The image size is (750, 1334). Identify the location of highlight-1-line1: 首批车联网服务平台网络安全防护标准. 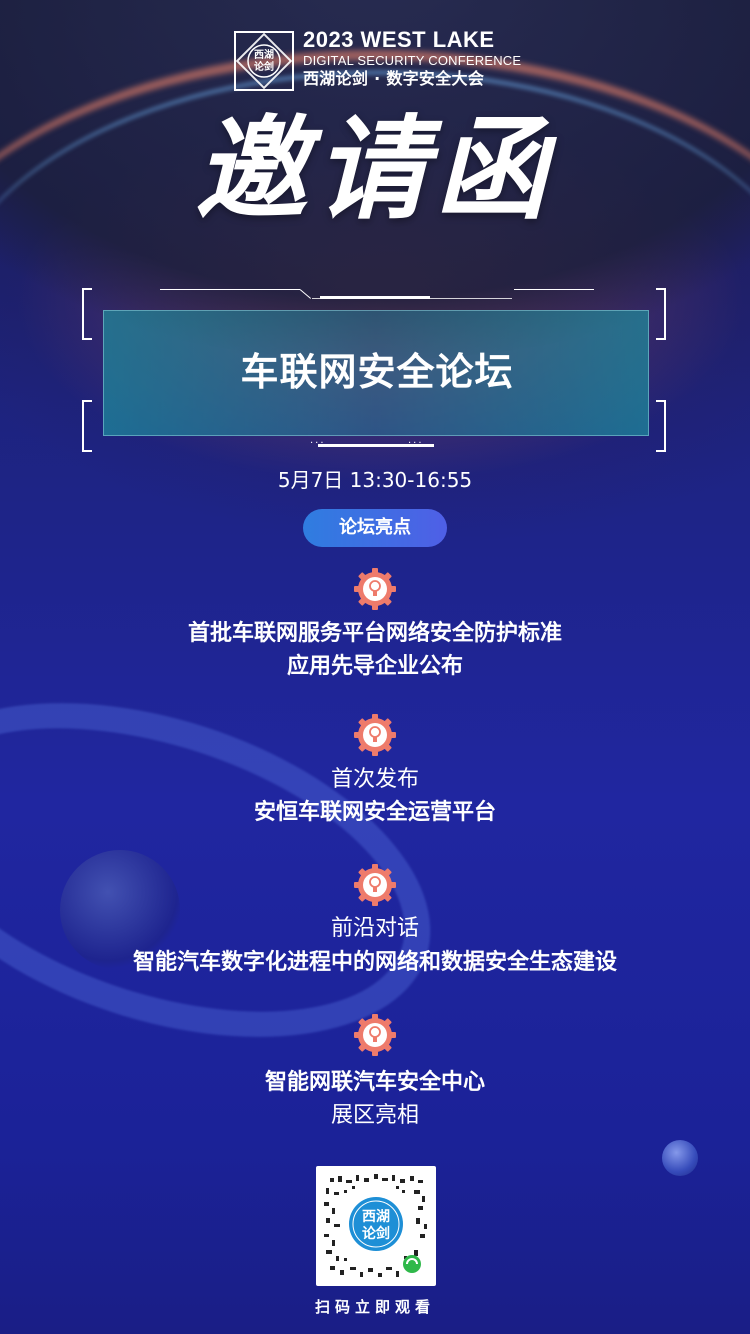
(374, 633).